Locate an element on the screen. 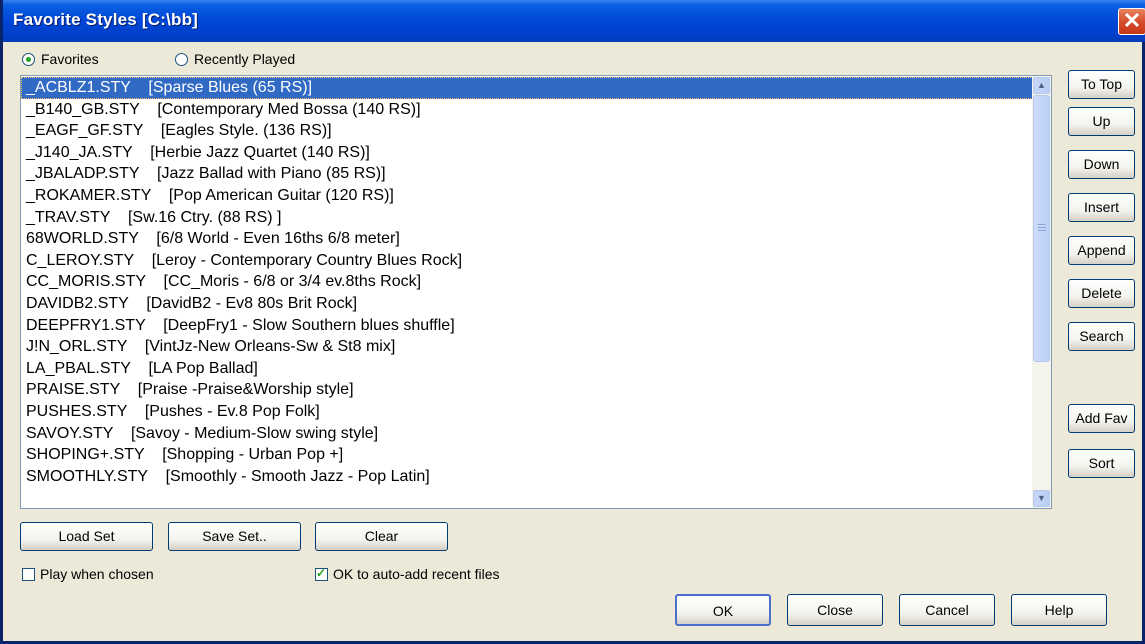 Image resolution: width=1145 pixels, height=644 pixels. scroll-thumb is located at coordinates (1041, 228).